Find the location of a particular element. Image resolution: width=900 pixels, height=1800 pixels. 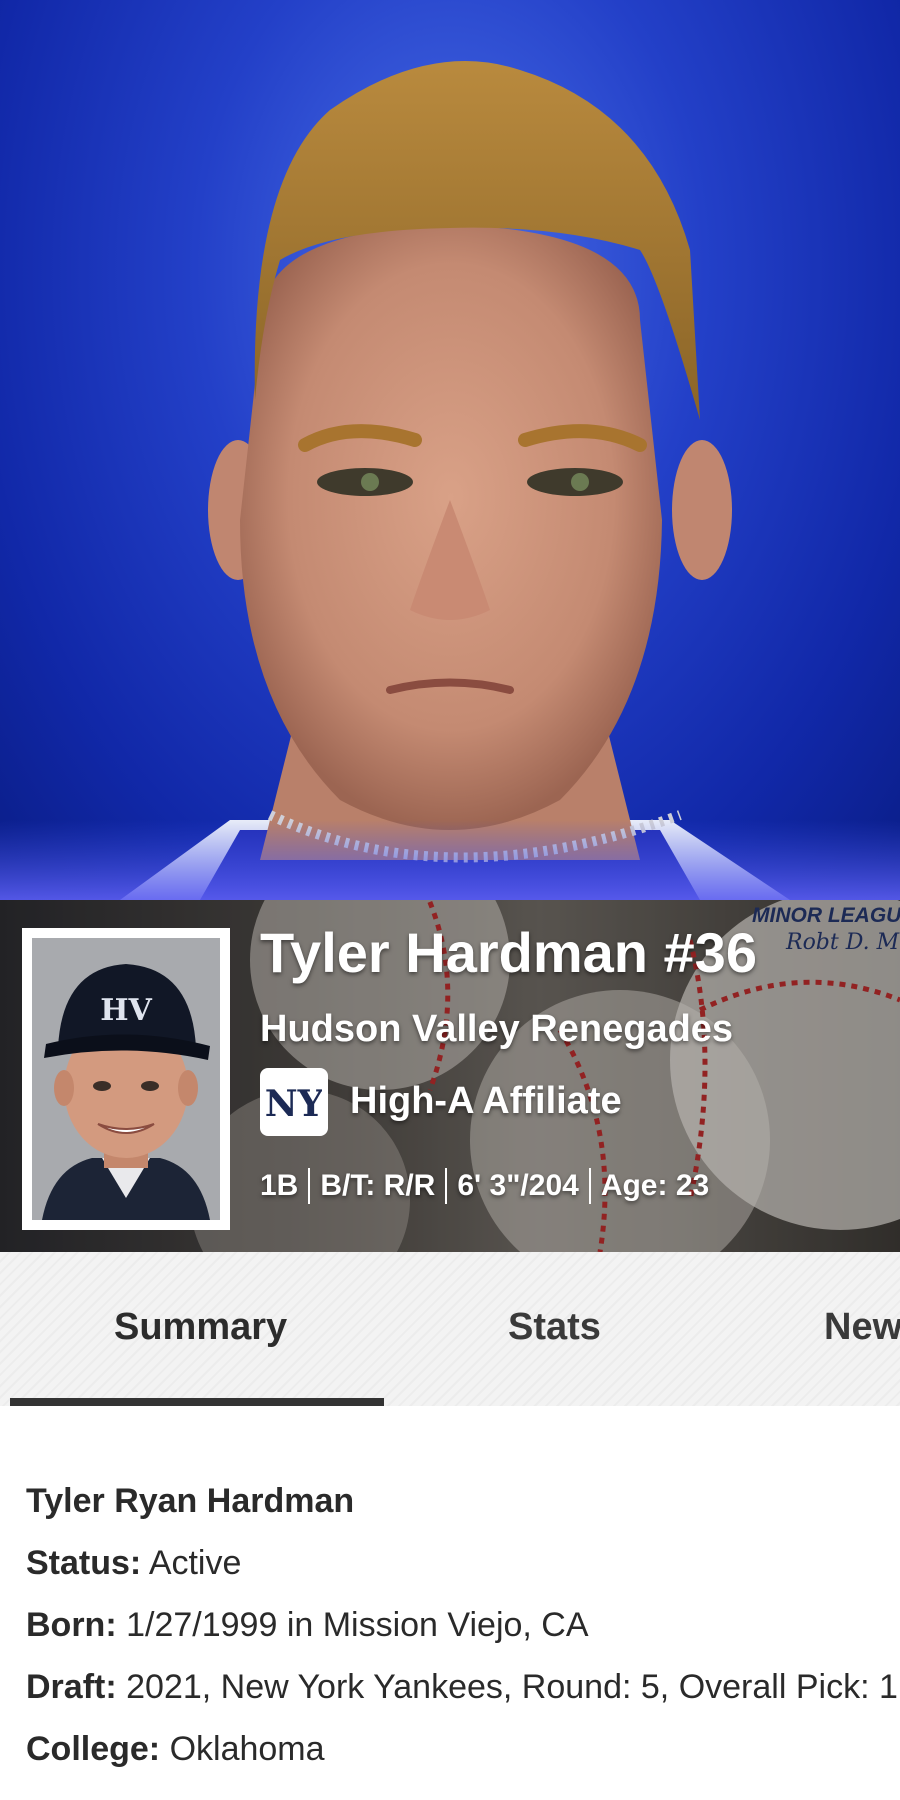

bio-height-weight: 6' 3"/204 is located at coordinates (518, 1185).